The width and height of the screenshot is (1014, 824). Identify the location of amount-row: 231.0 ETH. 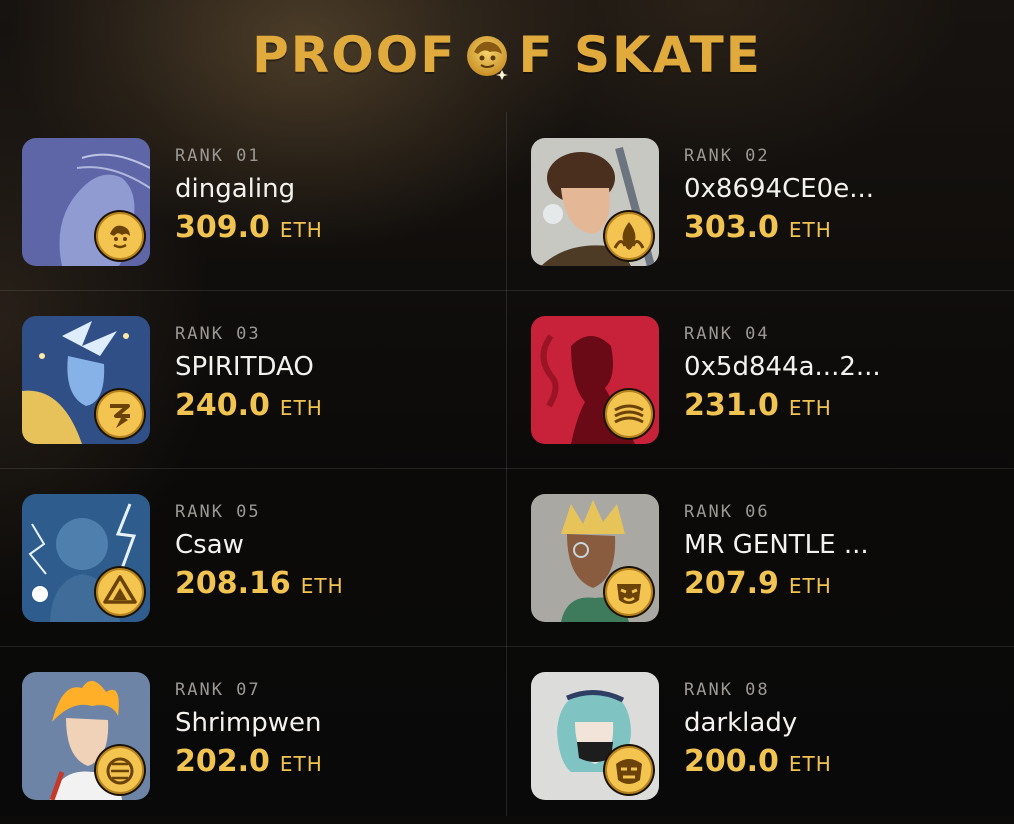
(782, 405).